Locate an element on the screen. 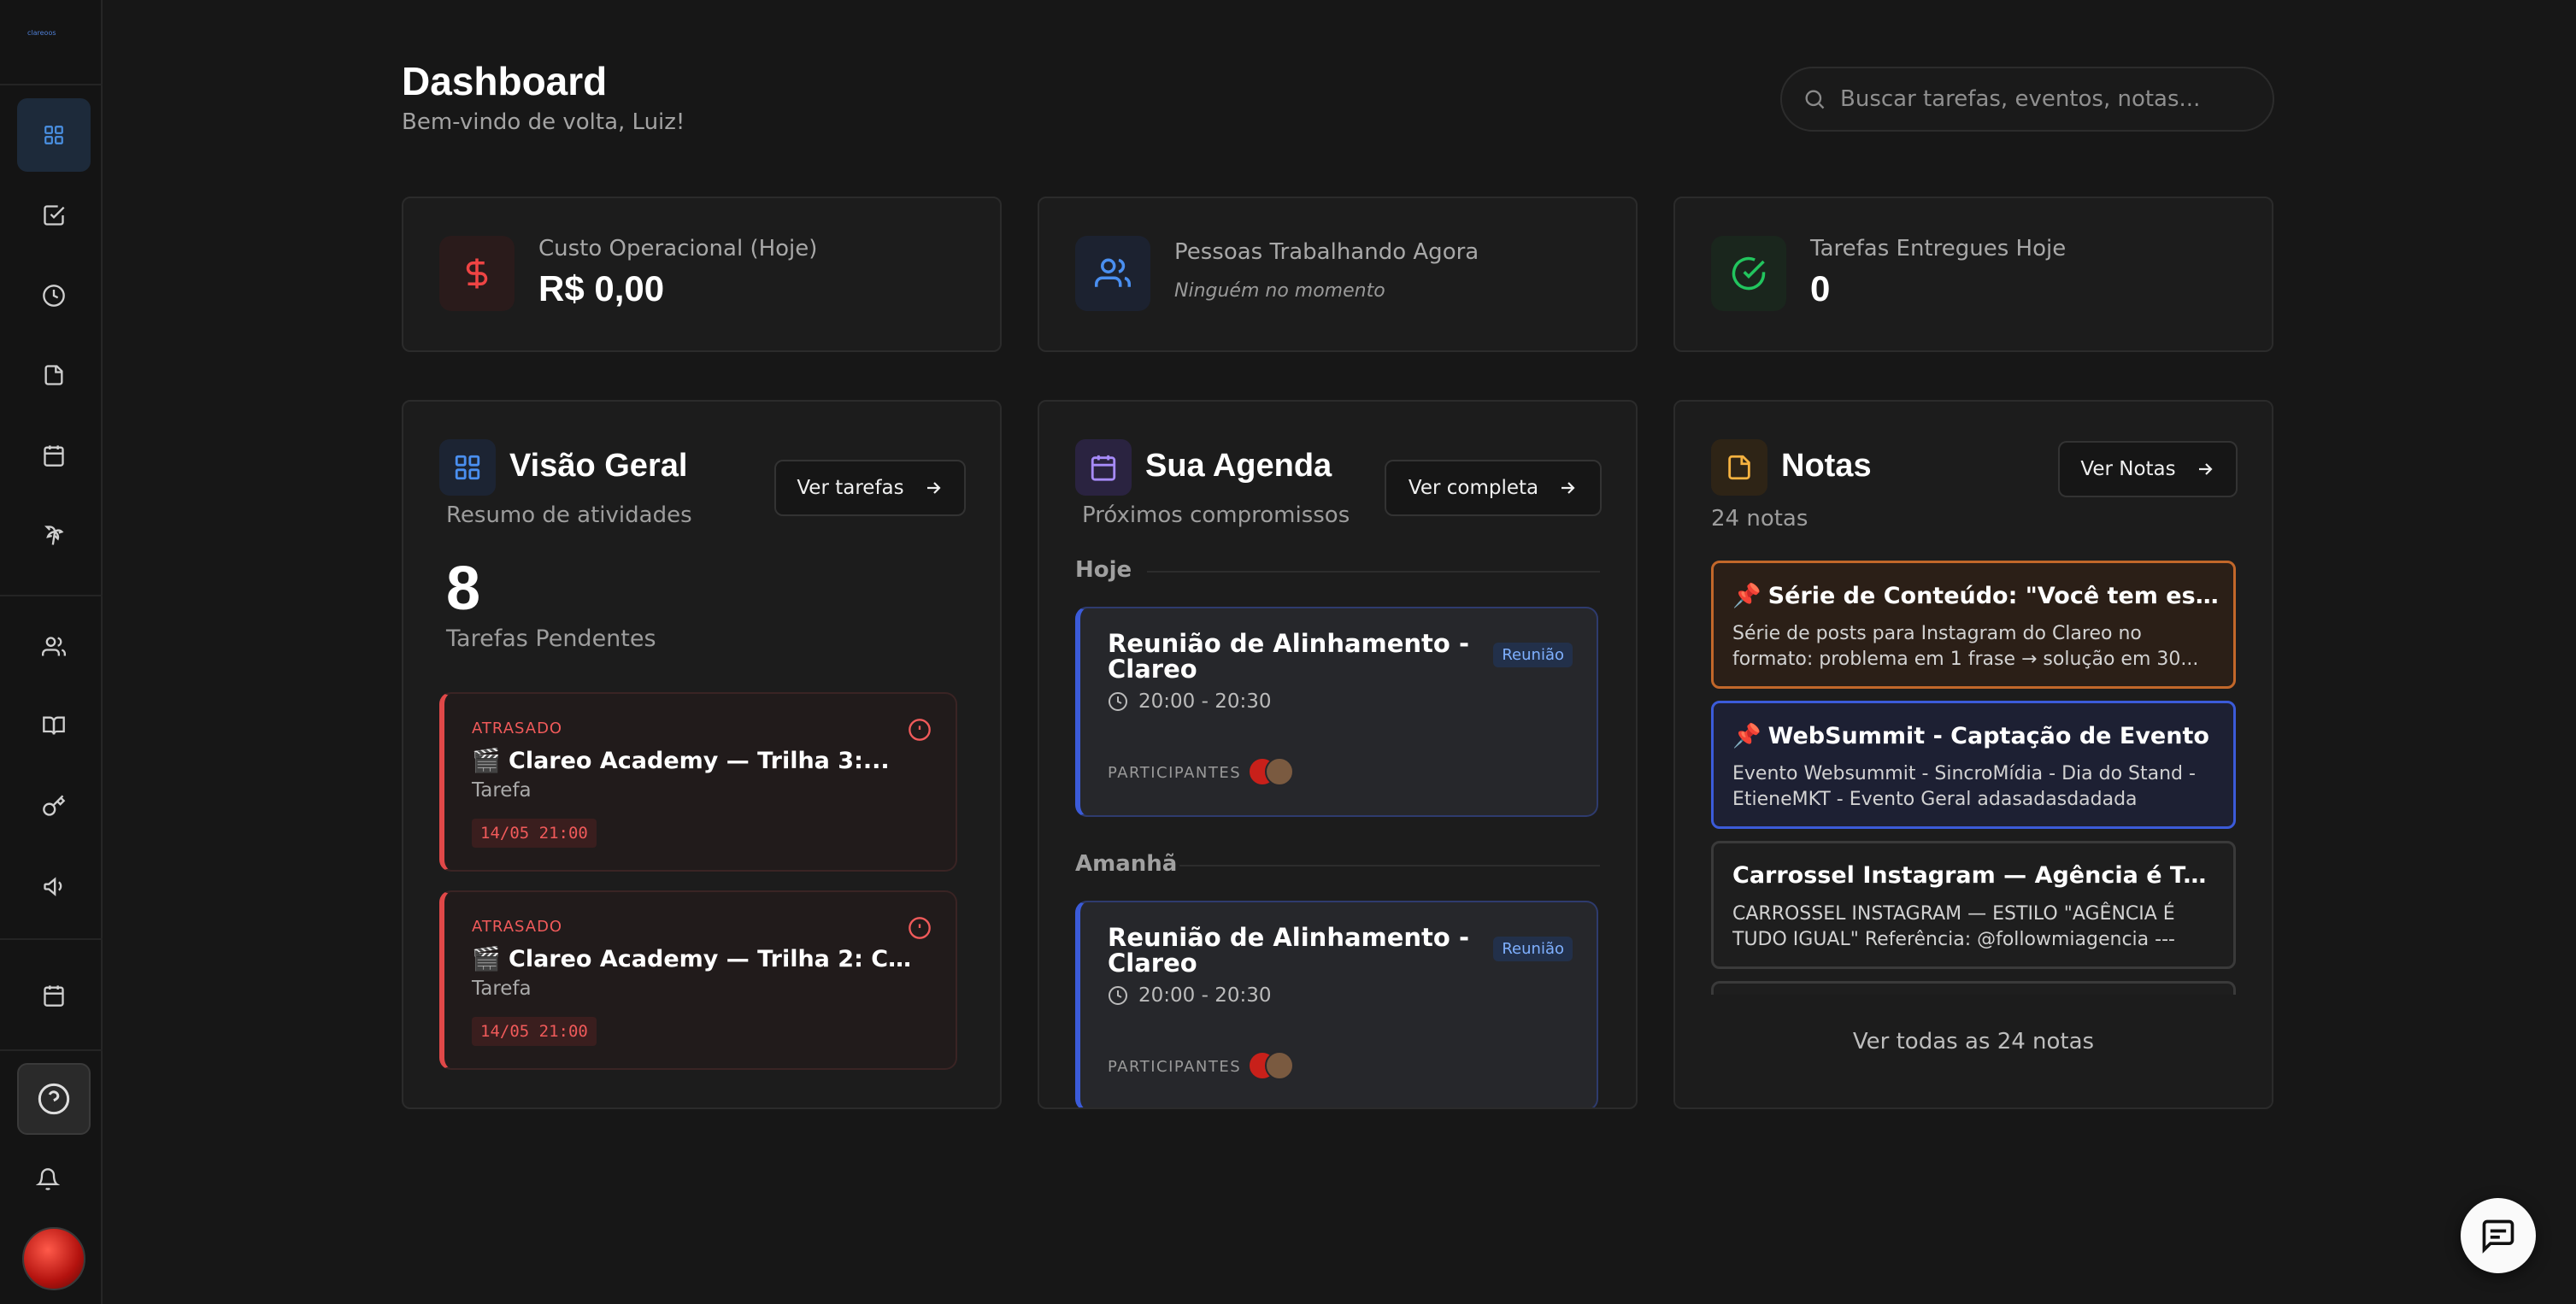 The height and width of the screenshot is (1304, 2576). note-card-partial is located at coordinates (1973, 988).